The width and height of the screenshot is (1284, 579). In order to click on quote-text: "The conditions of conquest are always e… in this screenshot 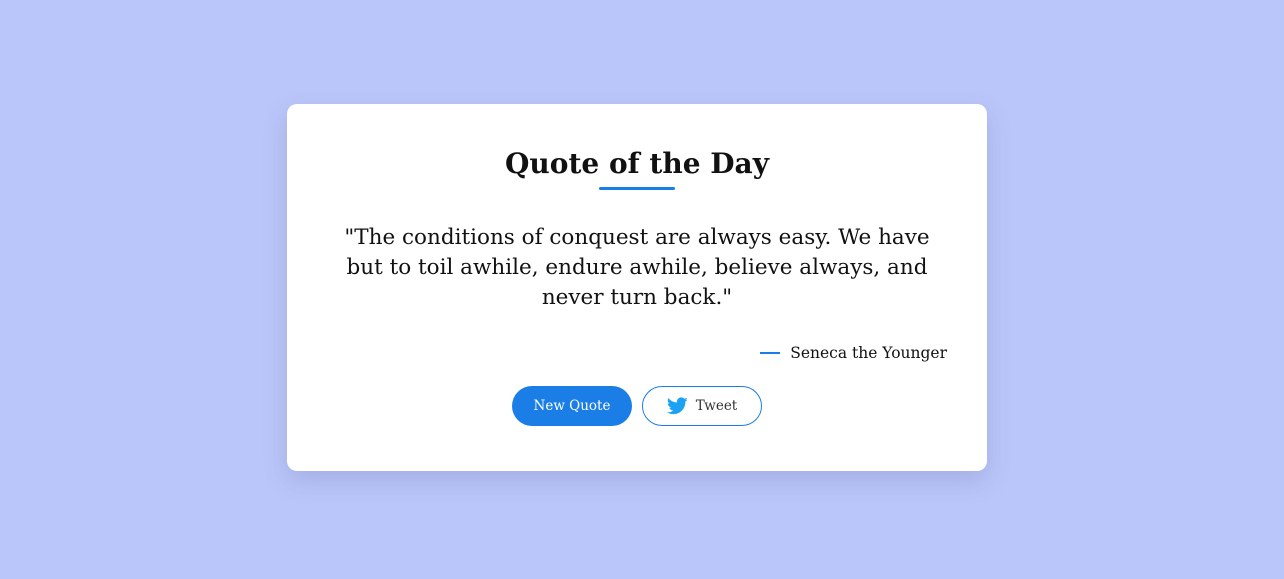, I will do `click(637, 267)`.